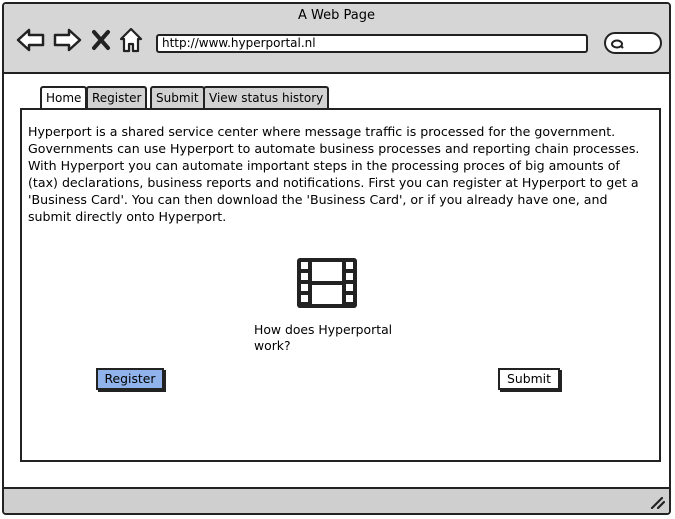 This screenshot has height=519, width=675. What do you see at coordinates (117, 98) in the screenshot?
I see `tab-register: Register` at bounding box center [117, 98].